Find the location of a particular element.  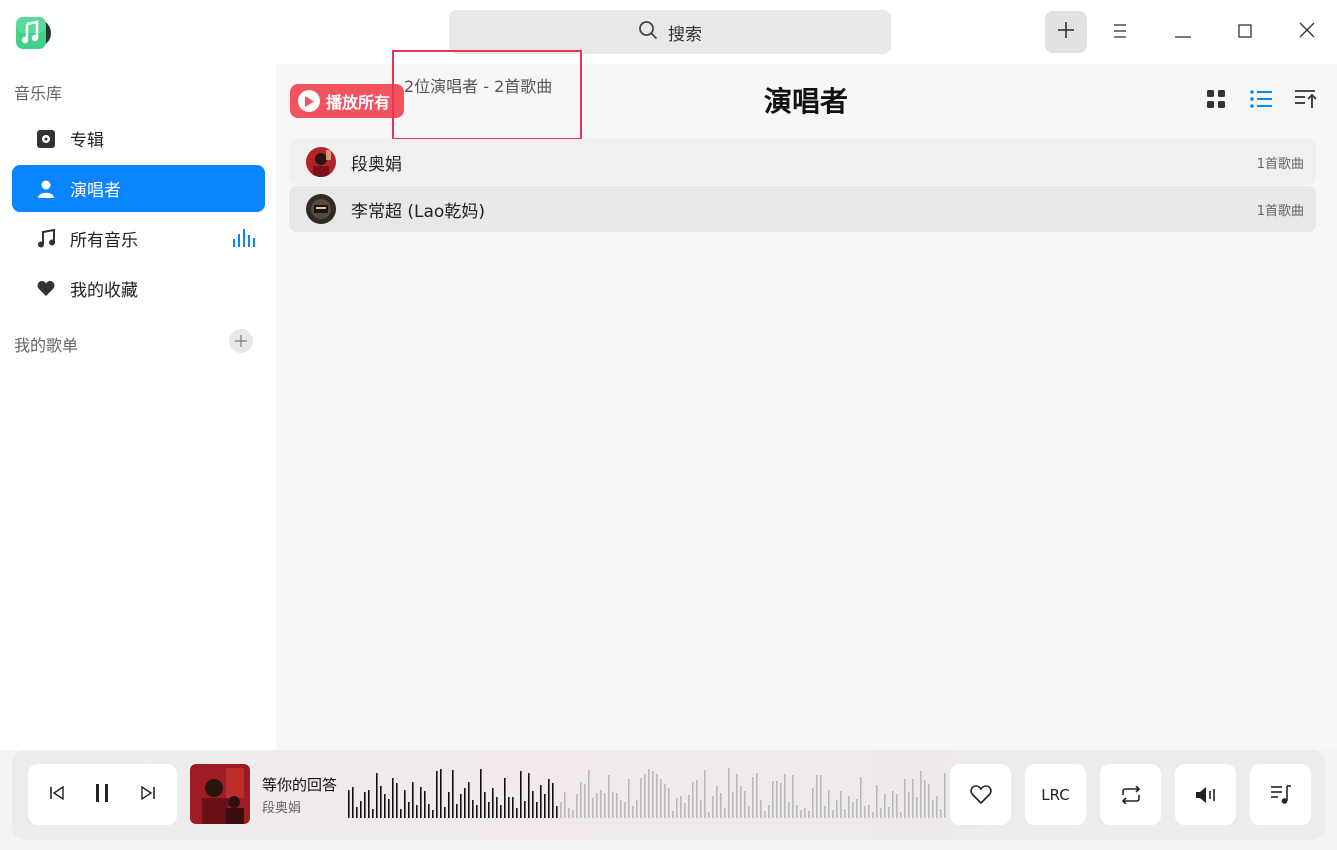

maximize-icon is located at coordinates (1245, 32).